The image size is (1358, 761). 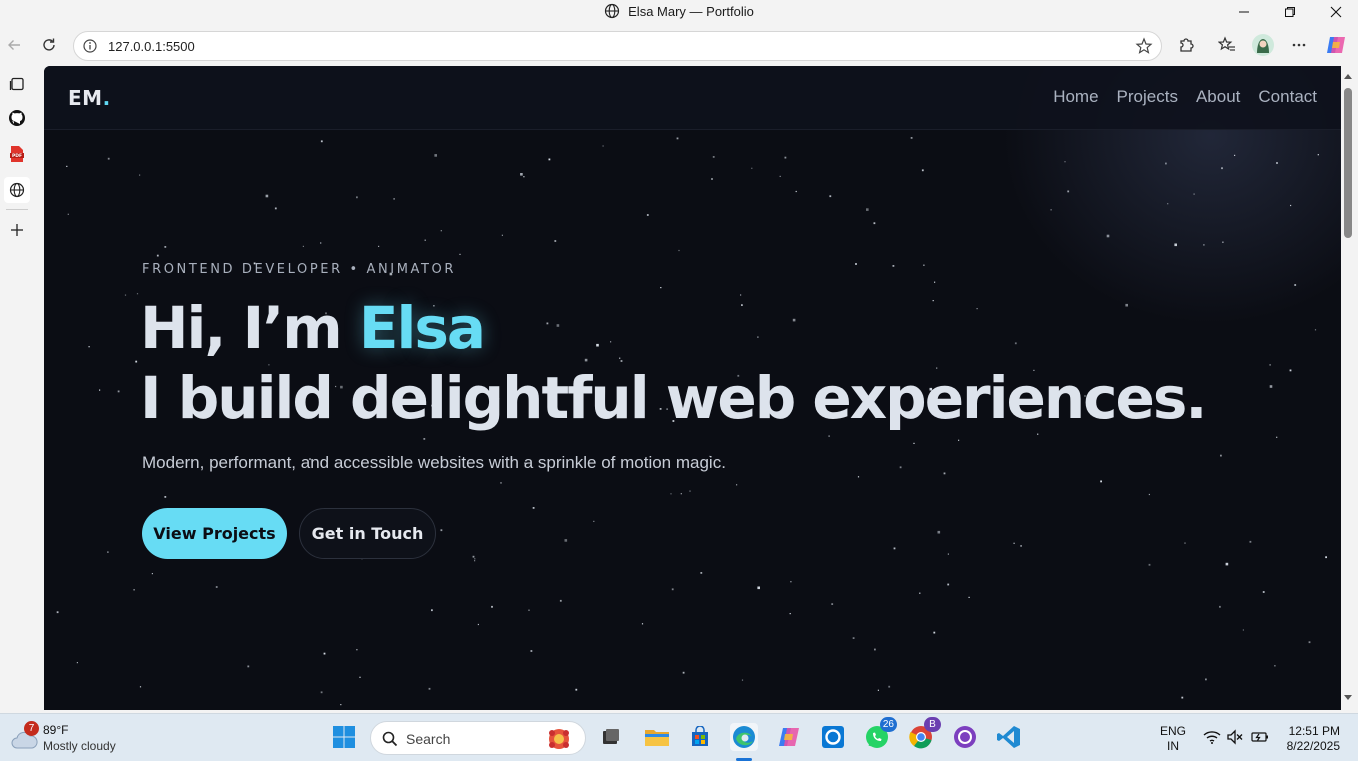 I want to click on favorites-icon, so click(x=1226, y=43).